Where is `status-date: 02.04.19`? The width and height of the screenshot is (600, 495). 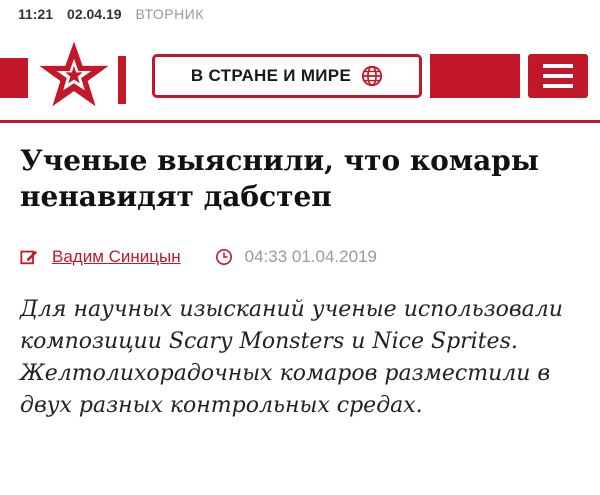 status-date: 02.04.19 is located at coordinates (94, 14).